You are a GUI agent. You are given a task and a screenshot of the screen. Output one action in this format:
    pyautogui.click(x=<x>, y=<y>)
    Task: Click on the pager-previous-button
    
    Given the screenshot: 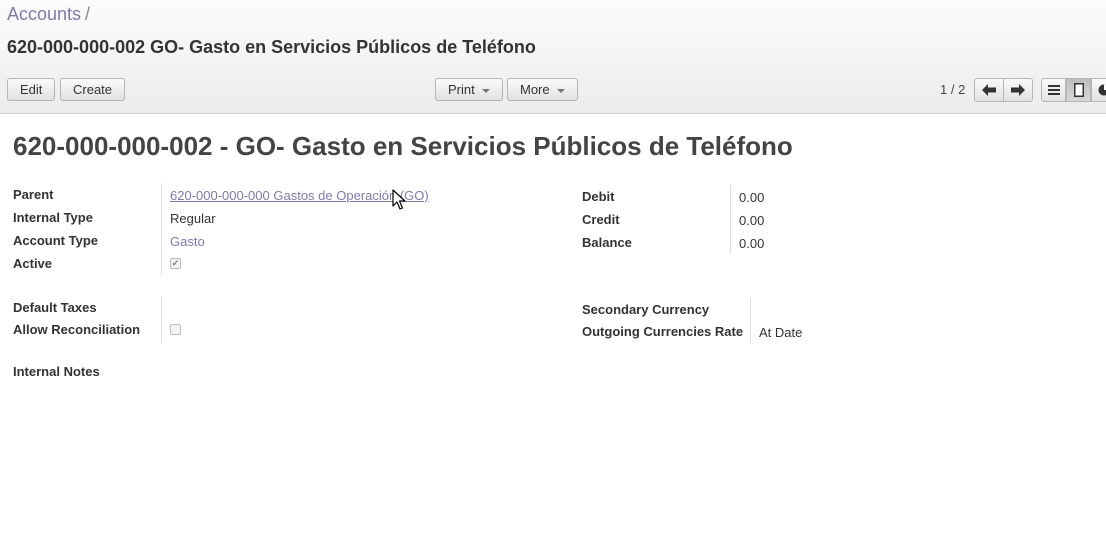 What is the action you would take?
    pyautogui.click(x=989, y=90)
    